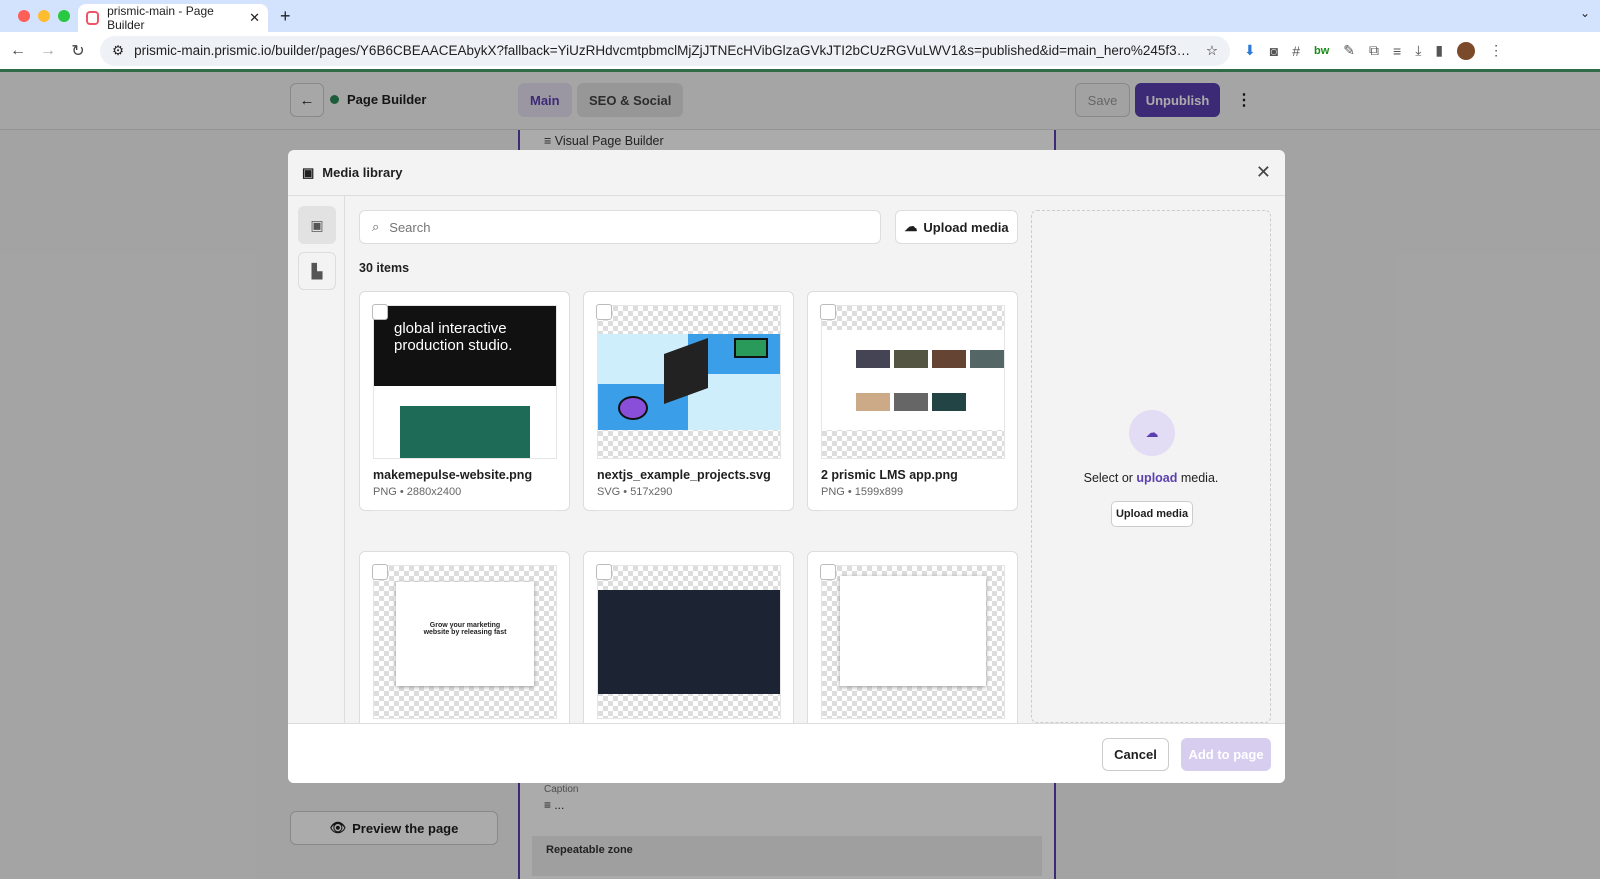 The width and height of the screenshot is (1600, 879). What do you see at coordinates (1585, 13) in the screenshot?
I see `chevron-down-icon: ⌄` at bounding box center [1585, 13].